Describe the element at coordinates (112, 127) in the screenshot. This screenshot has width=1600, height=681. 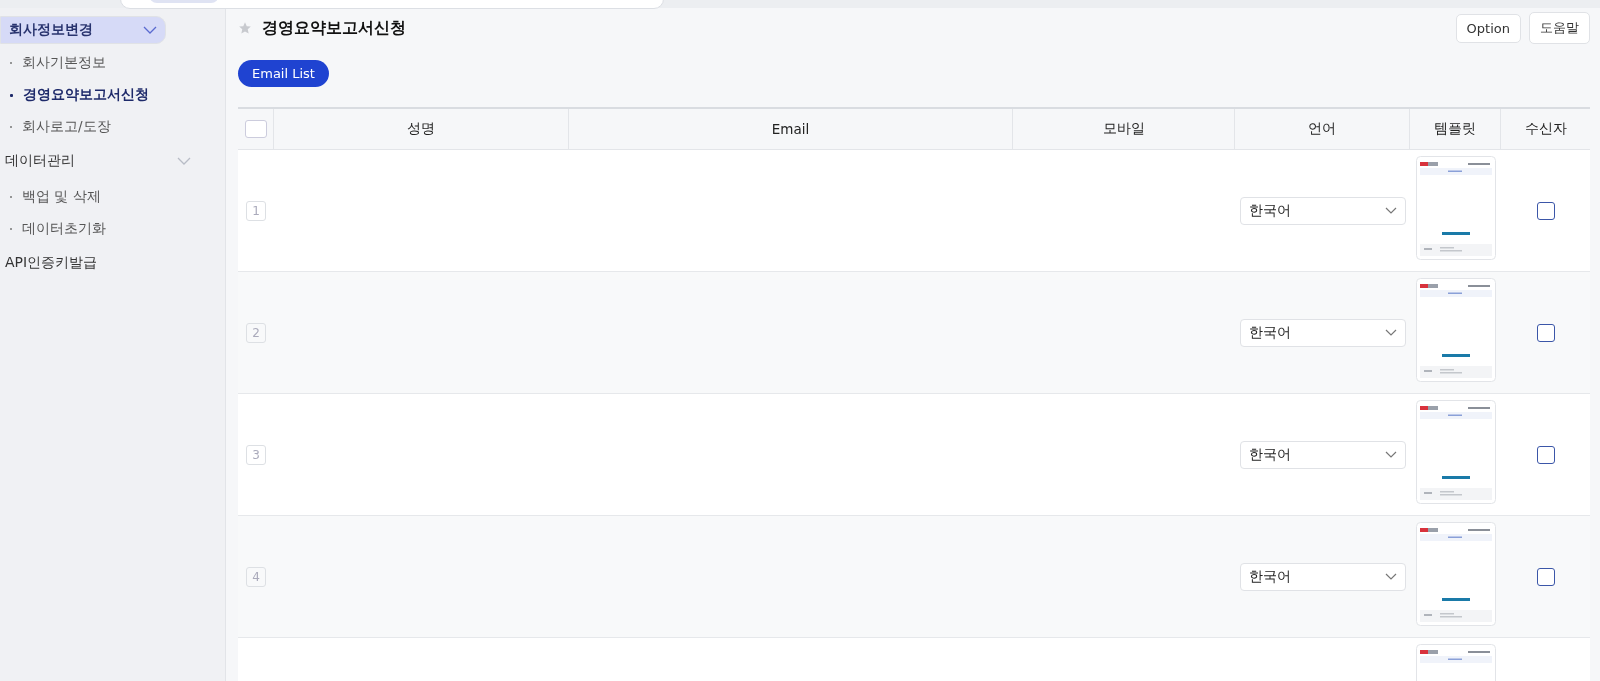
I see `sidebar-item: 회사로고/도장` at that location.